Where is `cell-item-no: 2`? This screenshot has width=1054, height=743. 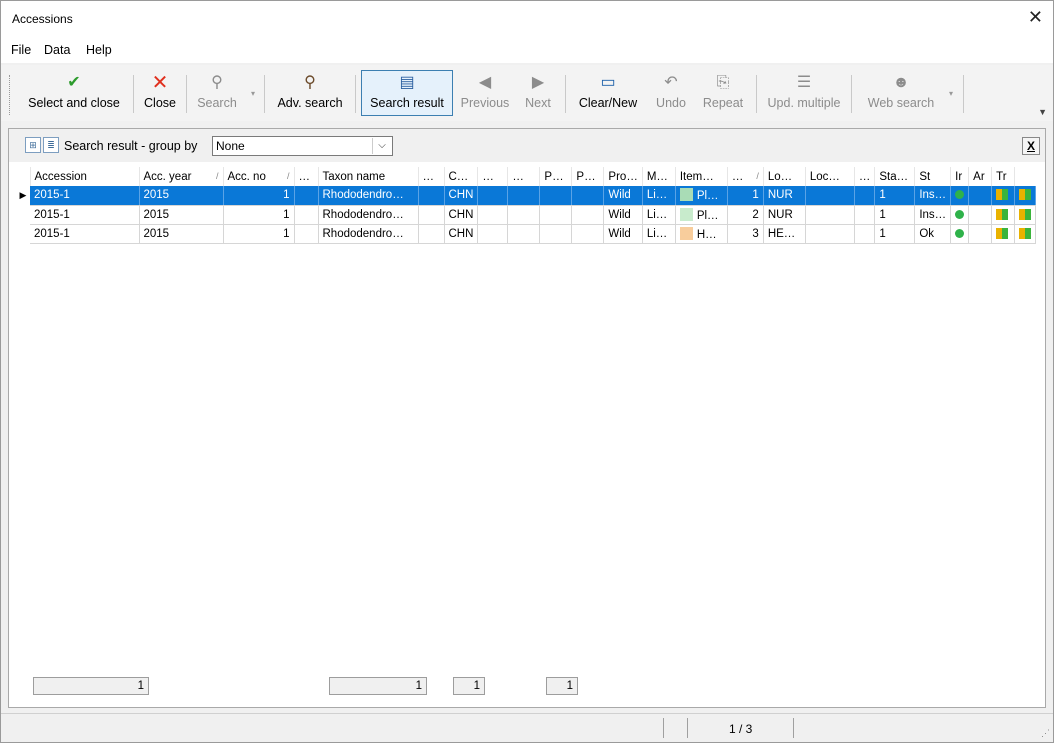 cell-item-no: 2 is located at coordinates (745, 215).